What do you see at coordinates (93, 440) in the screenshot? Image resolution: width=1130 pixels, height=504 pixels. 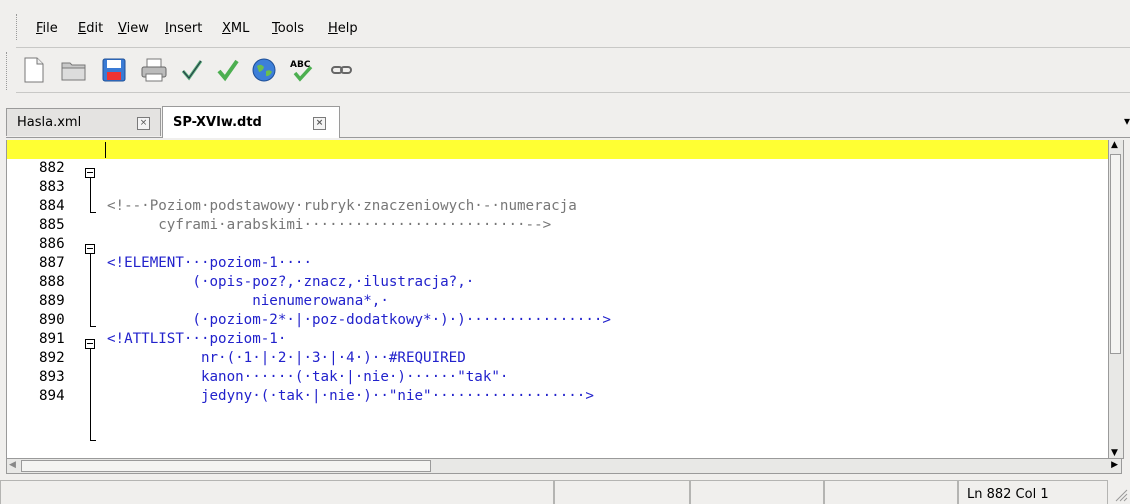 I see `fold-end` at bounding box center [93, 440].